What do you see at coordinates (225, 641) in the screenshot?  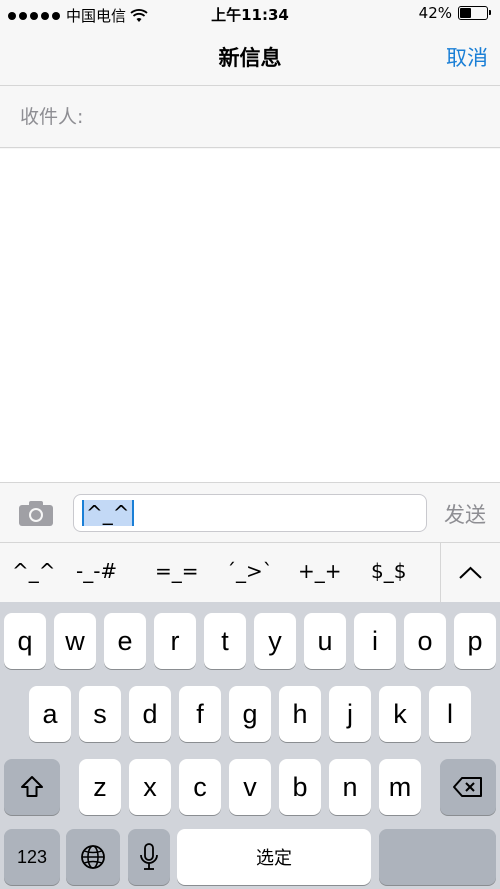 I see `key-t: t` at bounding box center [225, 641].